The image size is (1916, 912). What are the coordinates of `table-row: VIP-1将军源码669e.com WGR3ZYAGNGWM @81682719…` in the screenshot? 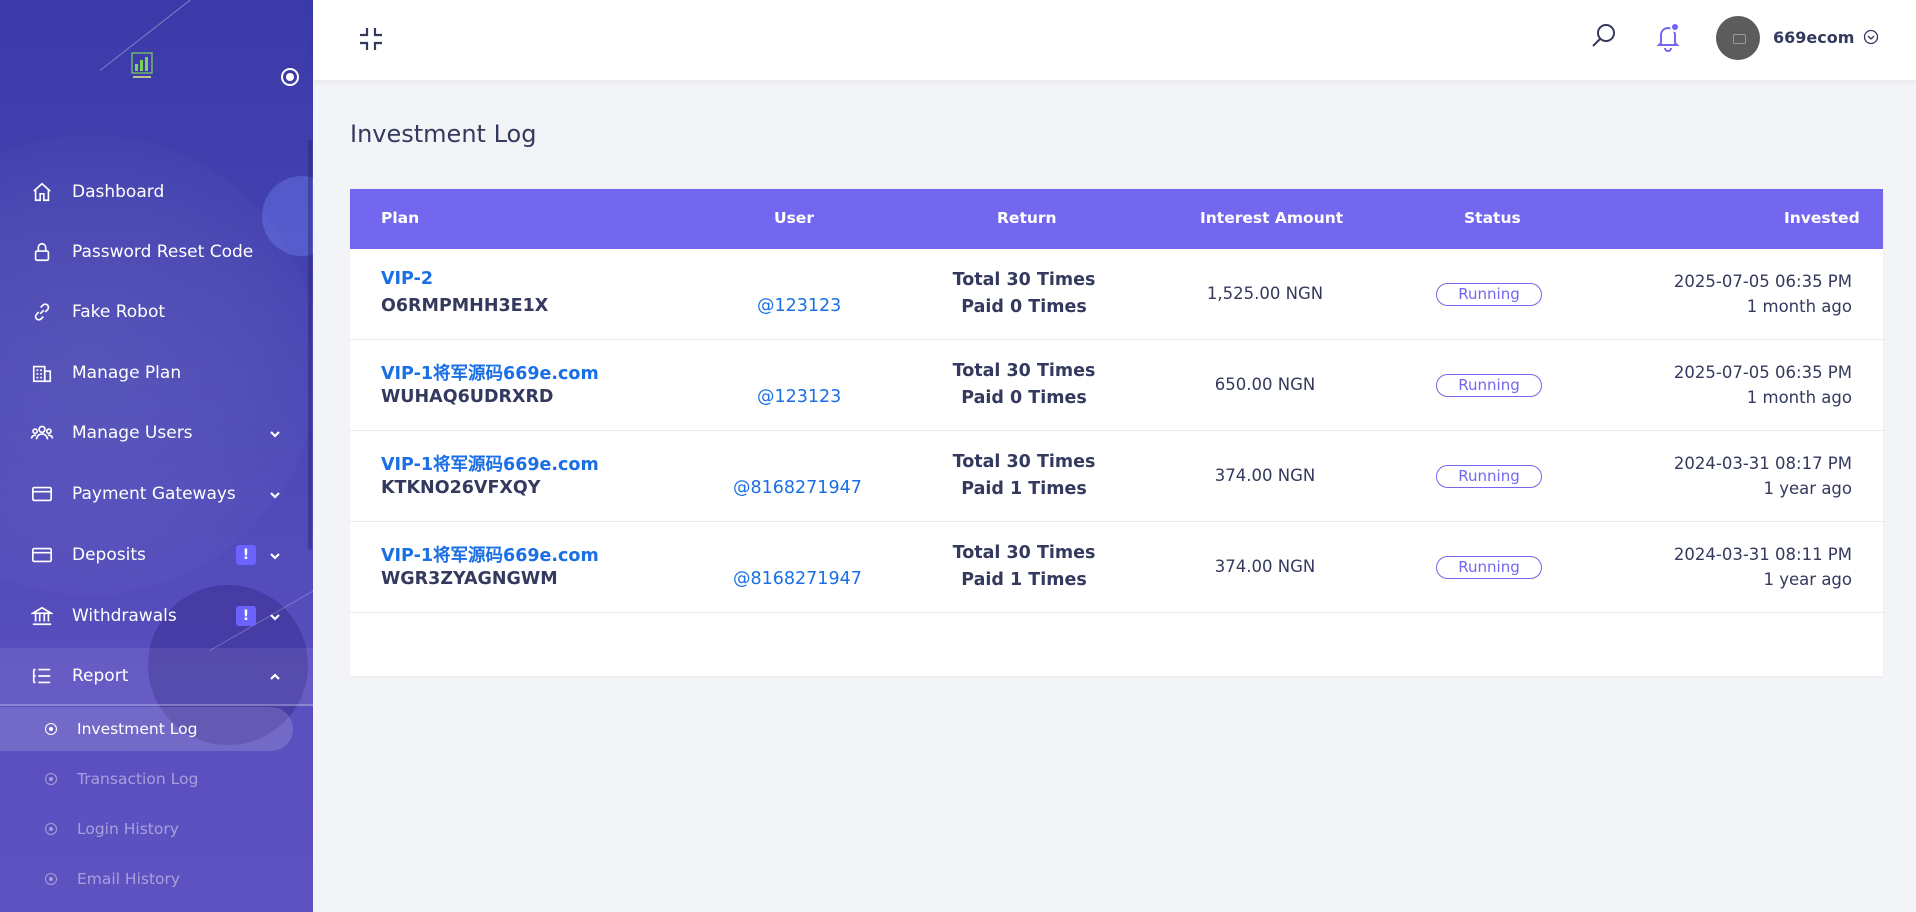 It's located at (1116, 567).